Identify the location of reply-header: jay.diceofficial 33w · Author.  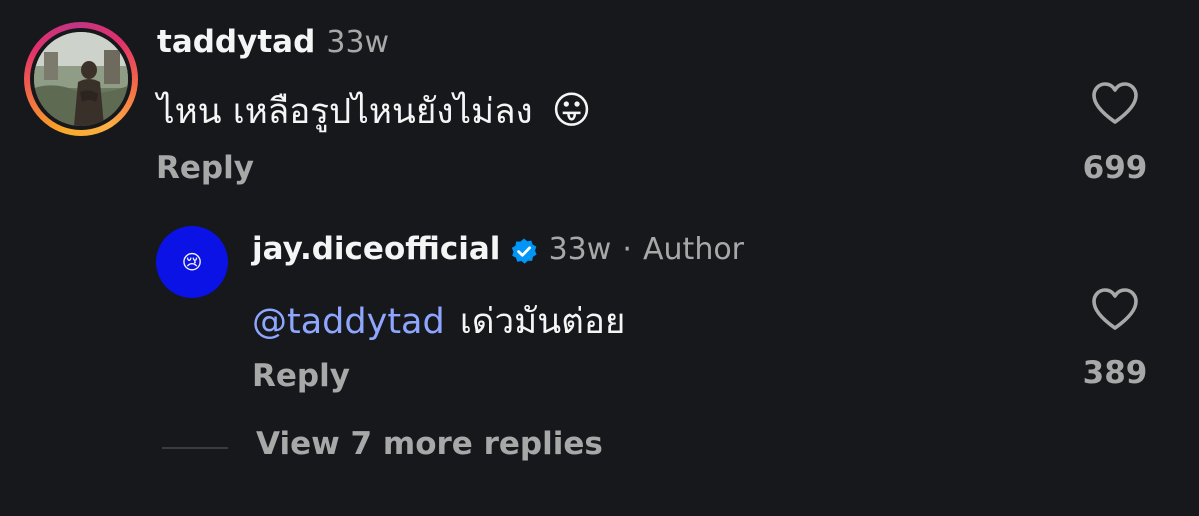
(498, 249).